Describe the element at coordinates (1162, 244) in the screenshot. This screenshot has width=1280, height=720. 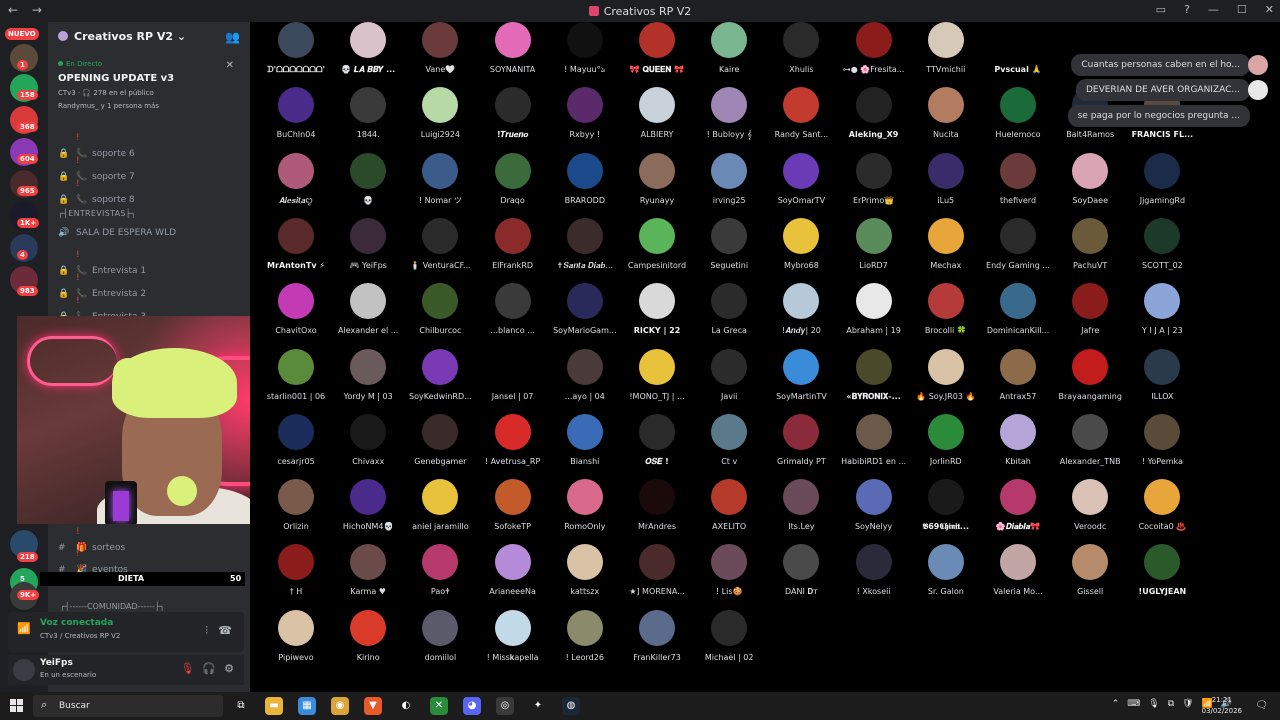
I see `participant-tile: SCOTT_02` at that location.